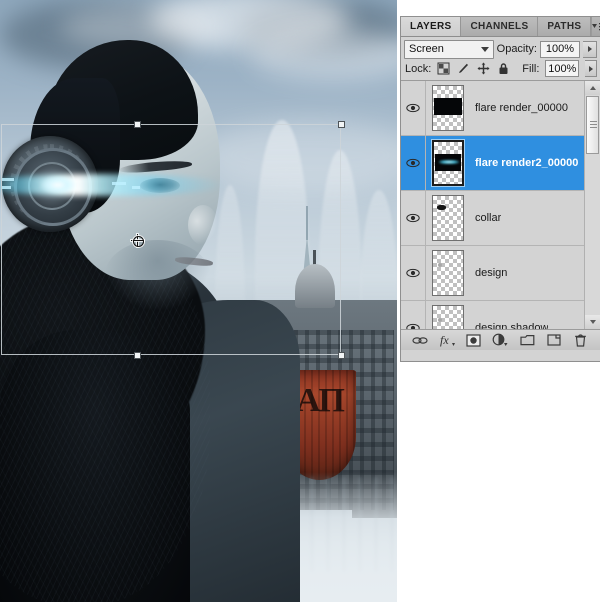 The image size is (600, 602). Describe the element at coordinates (527, 340) in the screenshot. I see `new-group-icon` at that location.